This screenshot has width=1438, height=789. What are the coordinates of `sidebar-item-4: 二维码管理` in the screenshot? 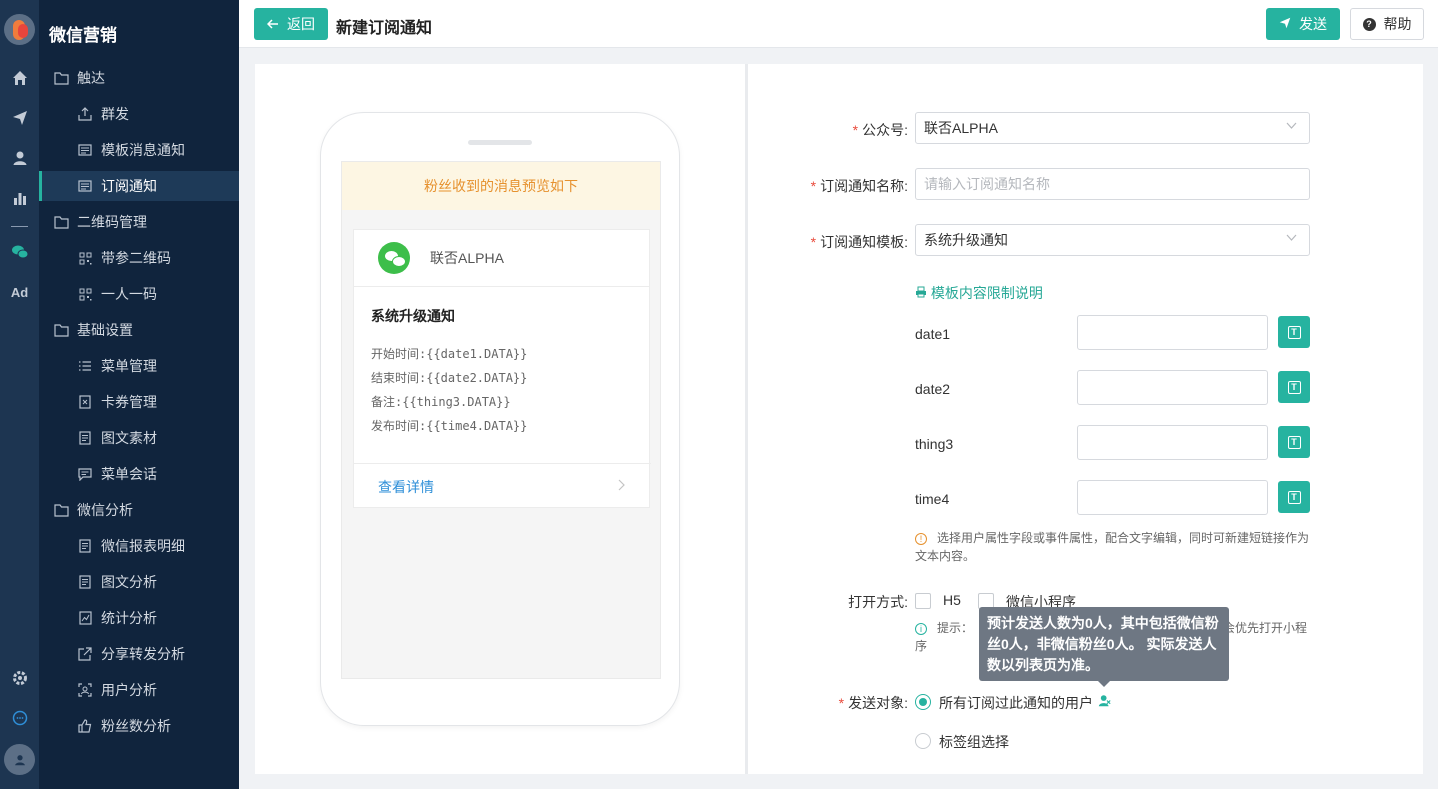 It's located at (139, 222).